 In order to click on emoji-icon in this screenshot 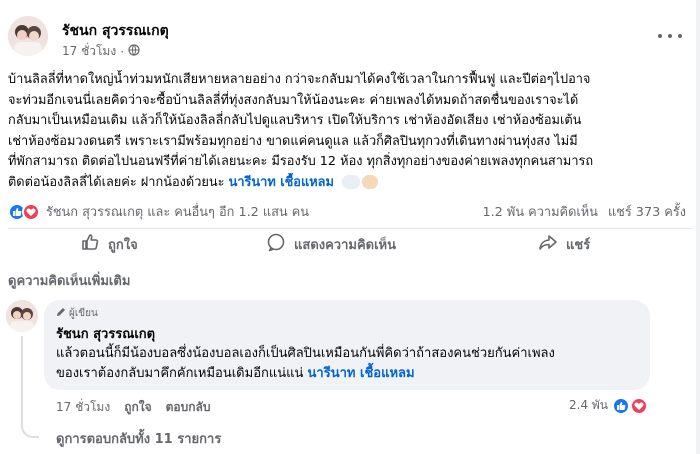, I will do `click(360, 182)`.